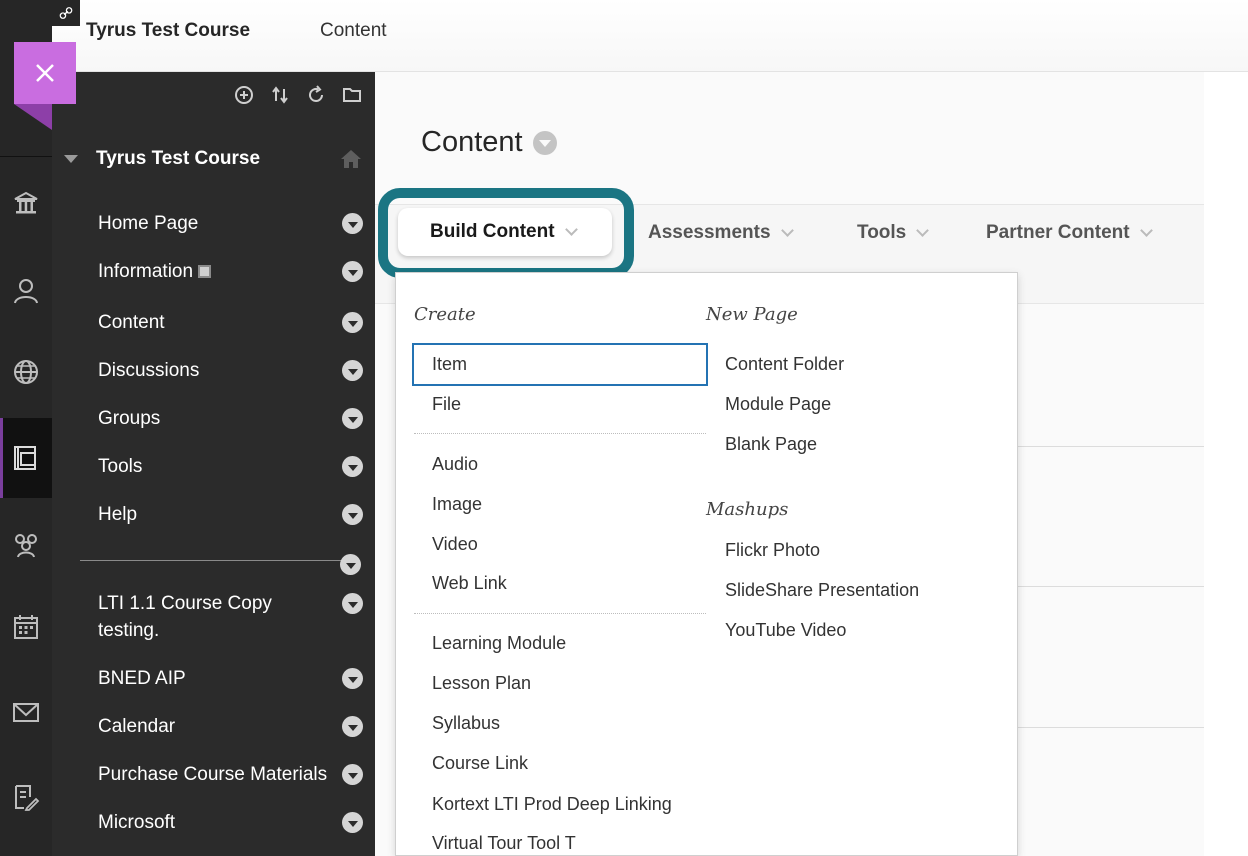 The height and width of the screenshot is (856, 1248). What do you see at coordinates (26, 797) in the screenshot?
I see `grades-icon` at bounding box center [26, 797].